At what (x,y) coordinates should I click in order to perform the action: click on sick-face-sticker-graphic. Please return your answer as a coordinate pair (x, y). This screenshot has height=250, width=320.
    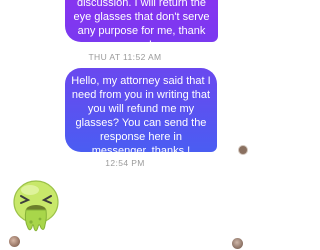
    Looking at the image, I should click on (36, 206).